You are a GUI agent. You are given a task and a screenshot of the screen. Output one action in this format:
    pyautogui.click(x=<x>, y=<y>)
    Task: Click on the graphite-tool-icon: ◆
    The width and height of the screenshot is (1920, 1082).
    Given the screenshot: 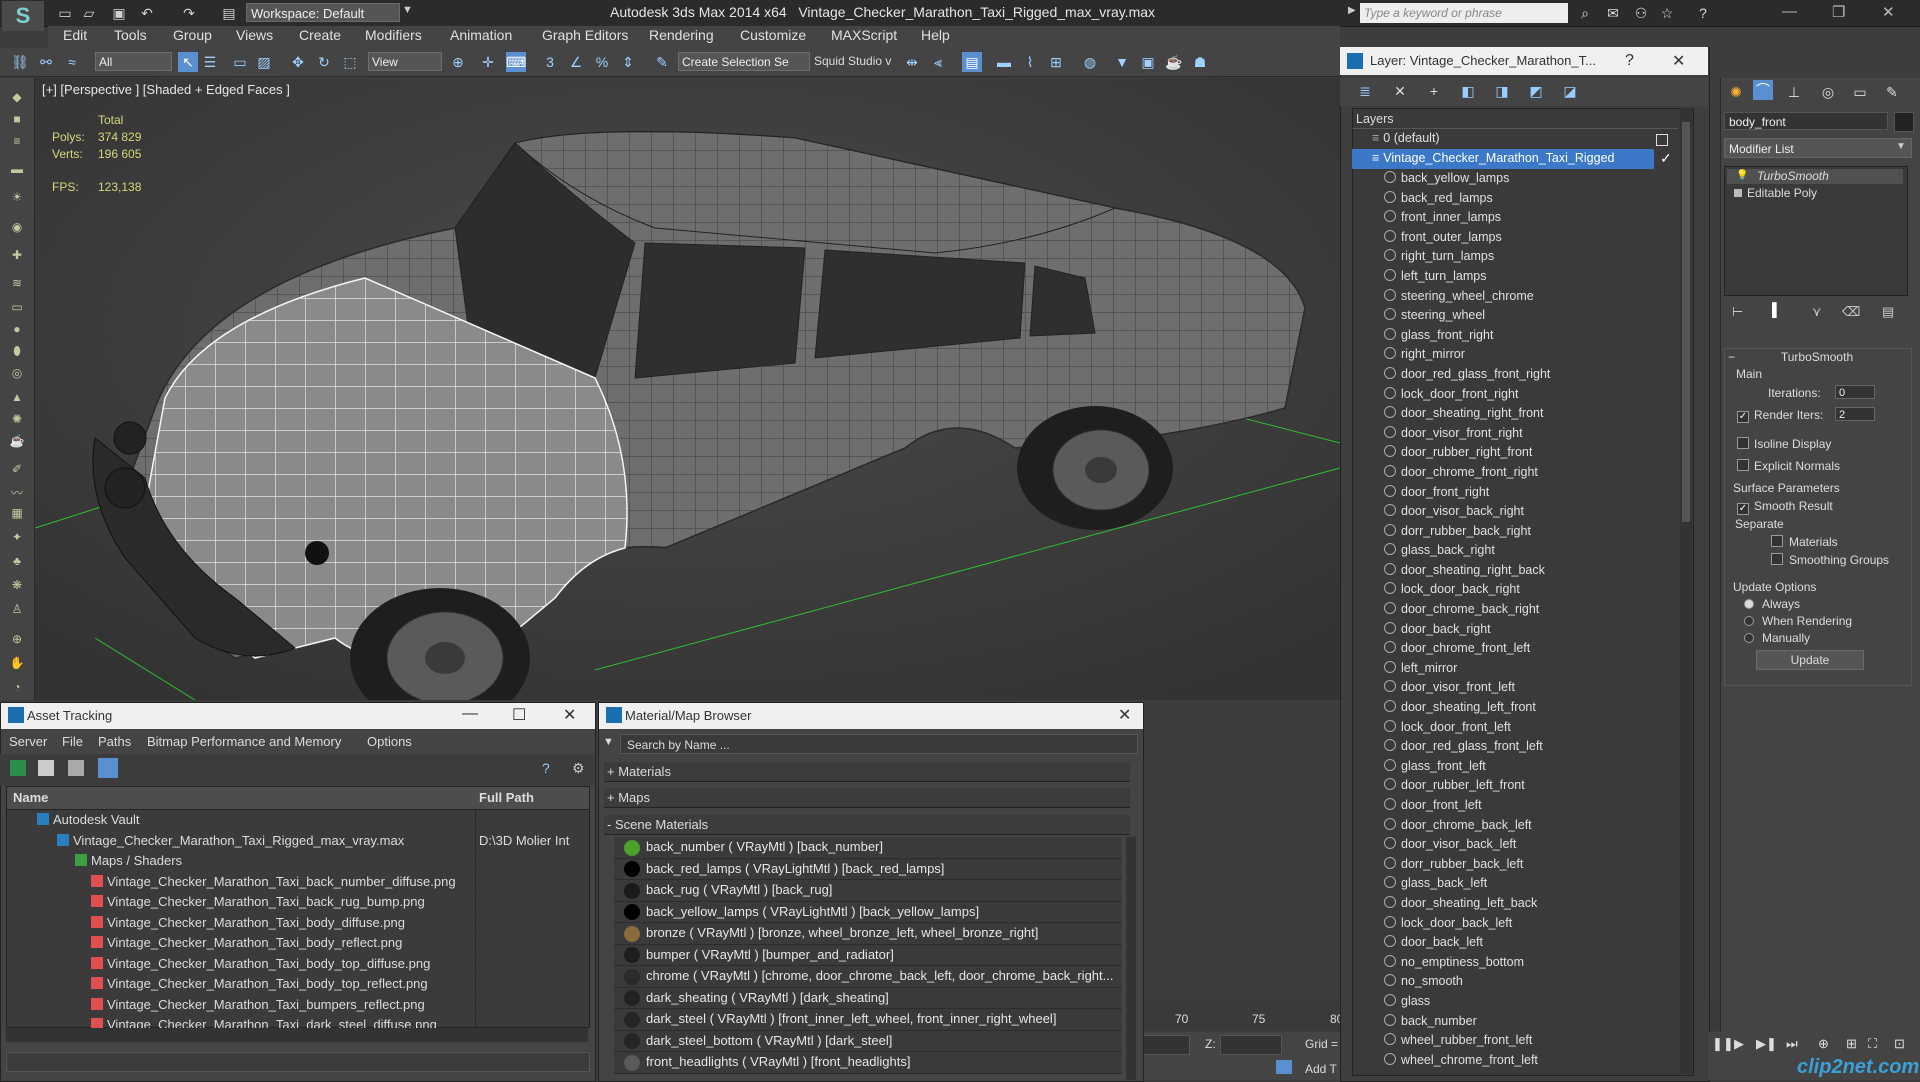 What is the action you would take?
    pyautogui.click(x=17, y=98)
    